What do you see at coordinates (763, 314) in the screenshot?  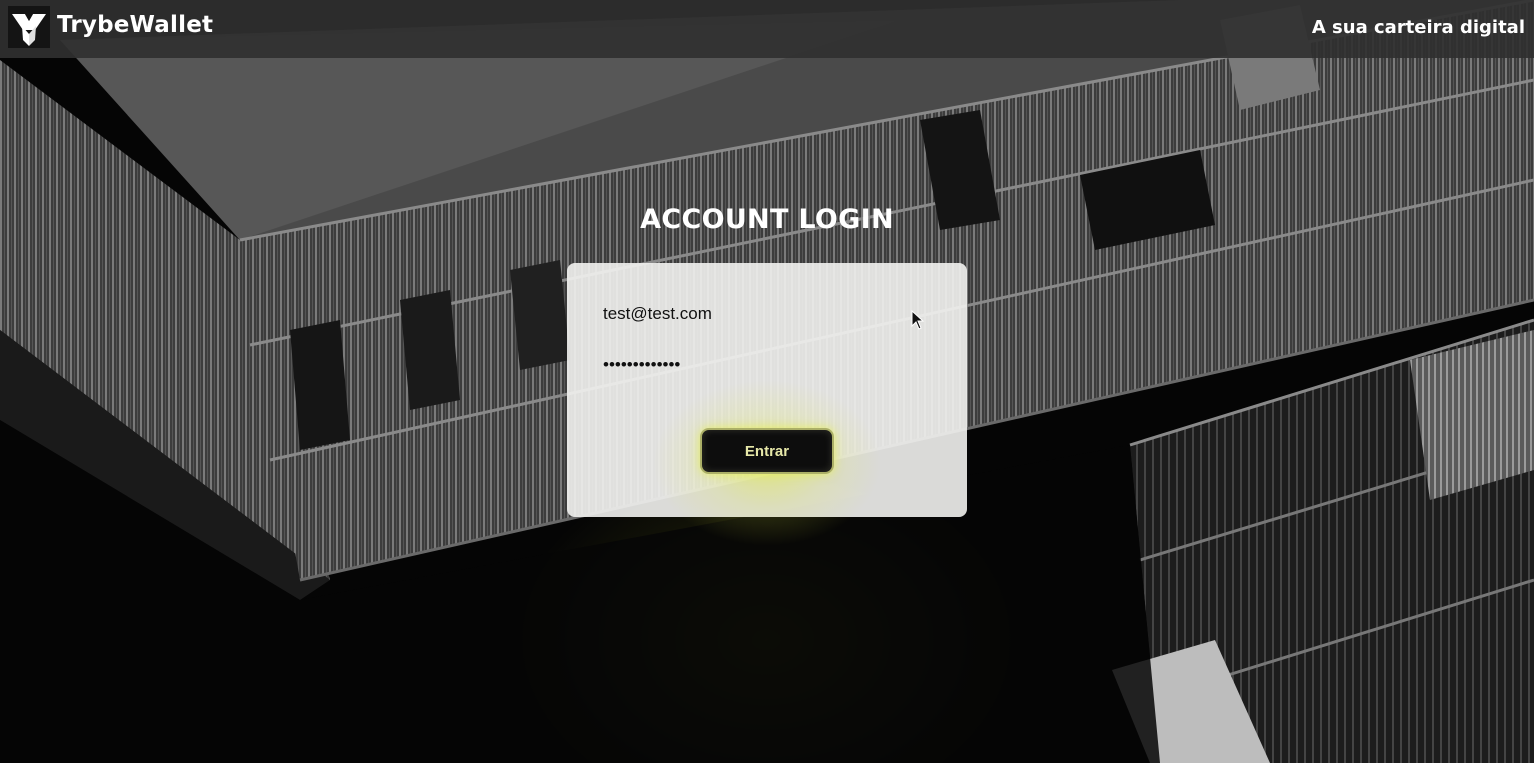 I see `email-field` at bounding box center [763, 314].